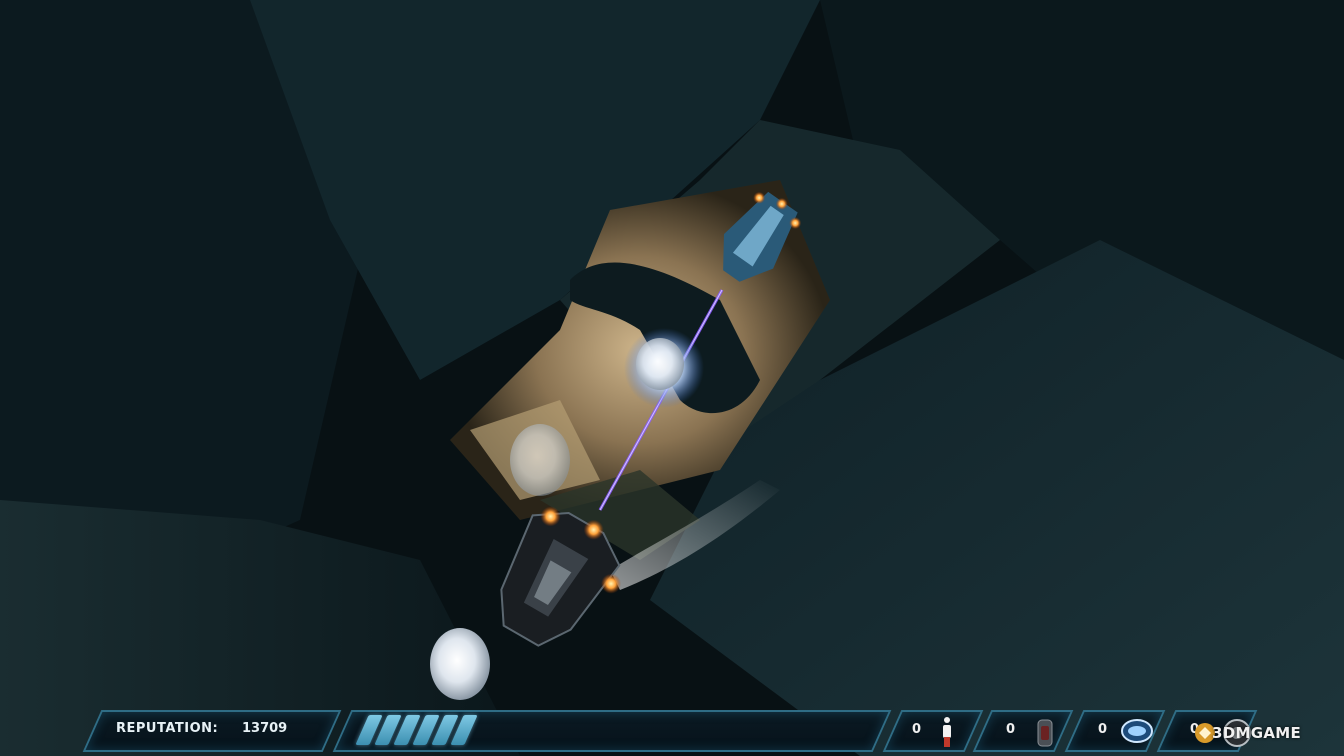  What do you see at coordinates (167, 728) in the screenshot?
I see `reputation-label: REPUTATION:` at bounding box center [167, 728].